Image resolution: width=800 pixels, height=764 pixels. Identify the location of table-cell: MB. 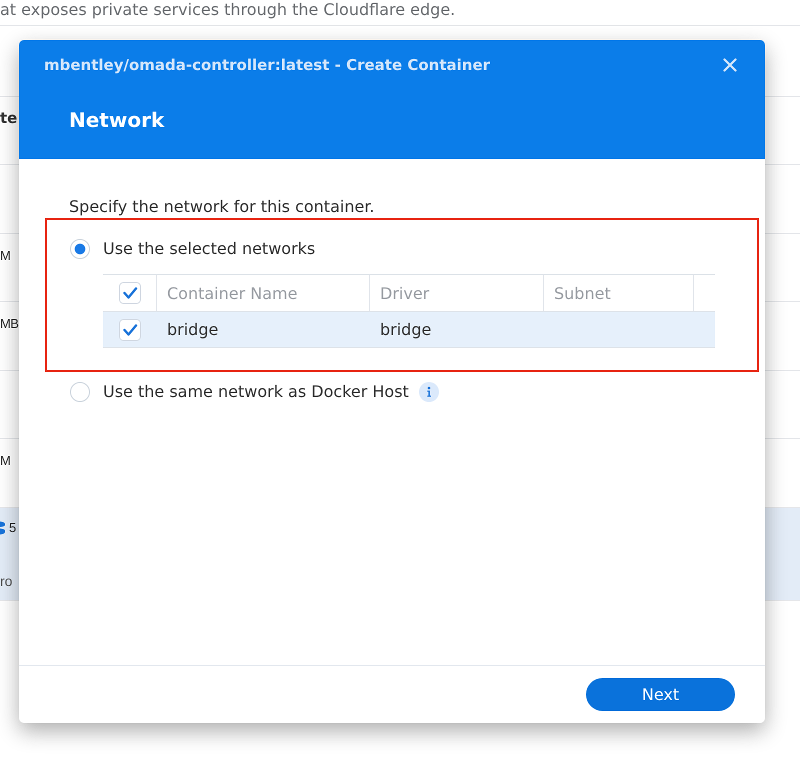
(9, 324).